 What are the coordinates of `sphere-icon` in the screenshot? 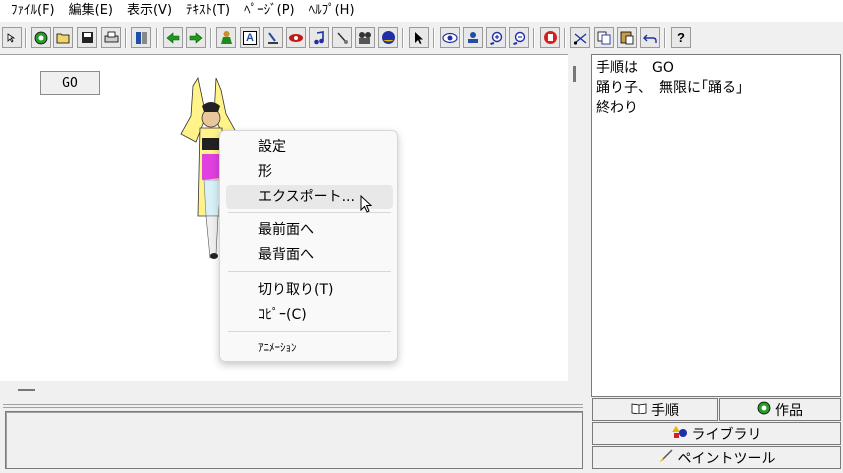 It's located at (388, 37).